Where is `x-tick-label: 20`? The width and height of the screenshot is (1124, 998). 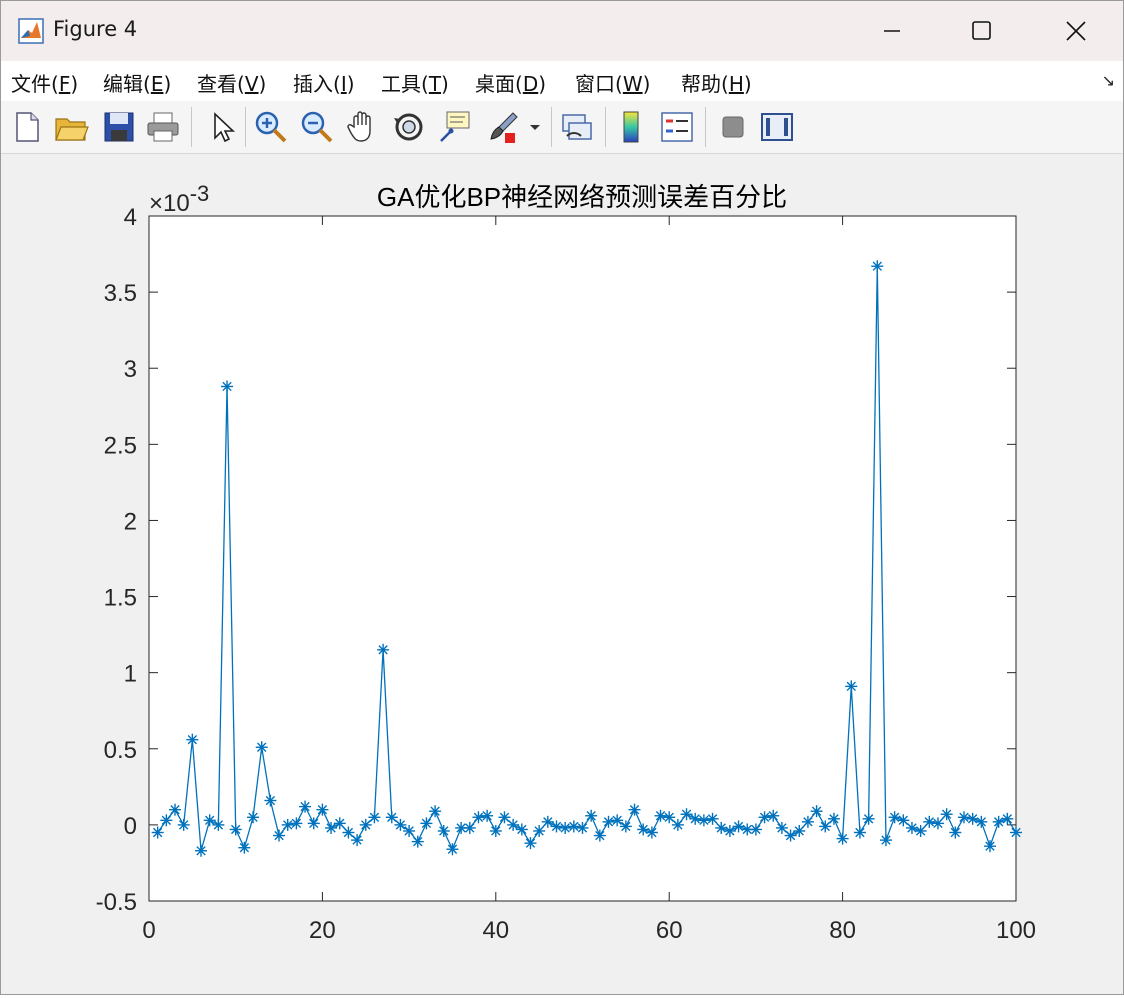 x-tick-label: 20 is located at coordinates (322, 930).